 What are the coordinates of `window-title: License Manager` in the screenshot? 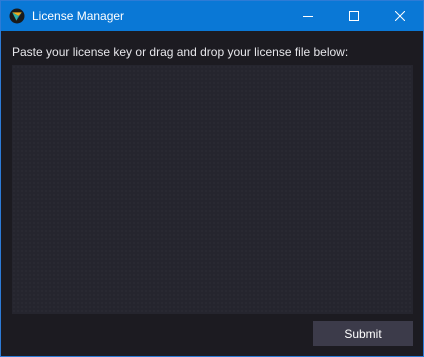 It's located at (78, 16).